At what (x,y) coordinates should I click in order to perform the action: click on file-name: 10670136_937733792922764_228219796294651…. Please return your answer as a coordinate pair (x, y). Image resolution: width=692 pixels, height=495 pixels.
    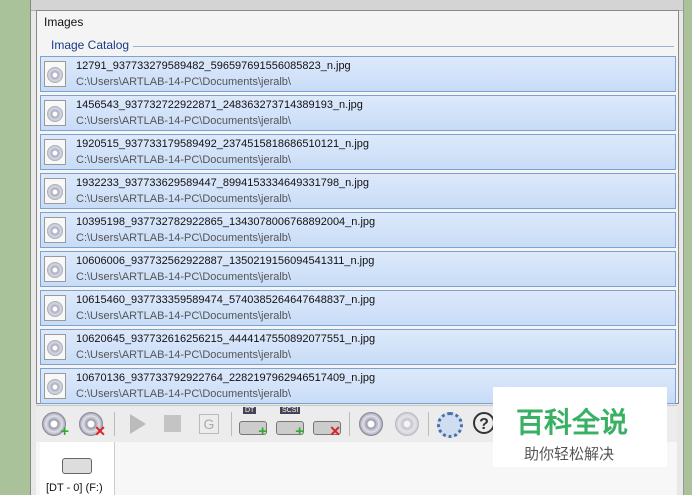
    Looking at the image, I should click on (226, 378).